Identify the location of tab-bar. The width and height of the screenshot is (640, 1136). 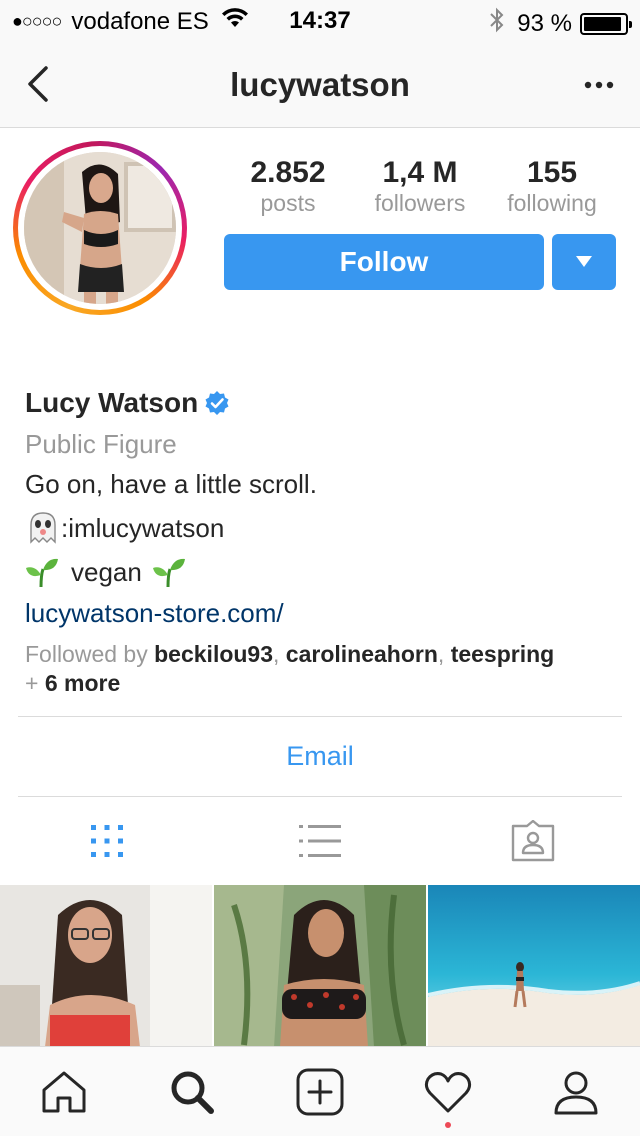
(320, 1091).